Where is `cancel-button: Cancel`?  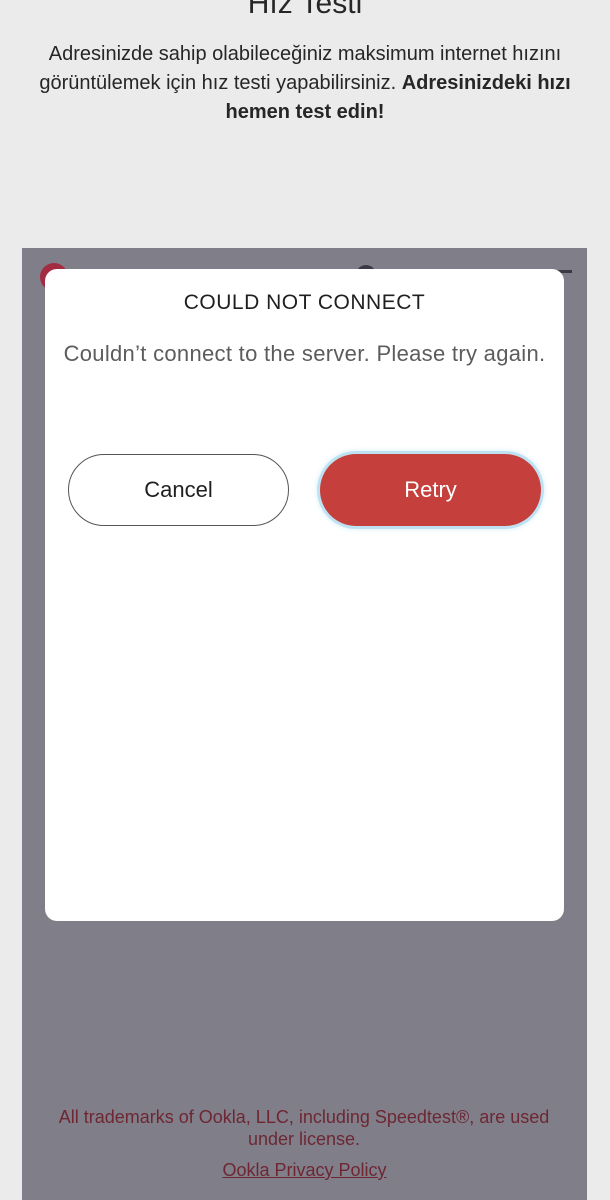 cancel-button: Cancel is located at coordinates (178, 490).